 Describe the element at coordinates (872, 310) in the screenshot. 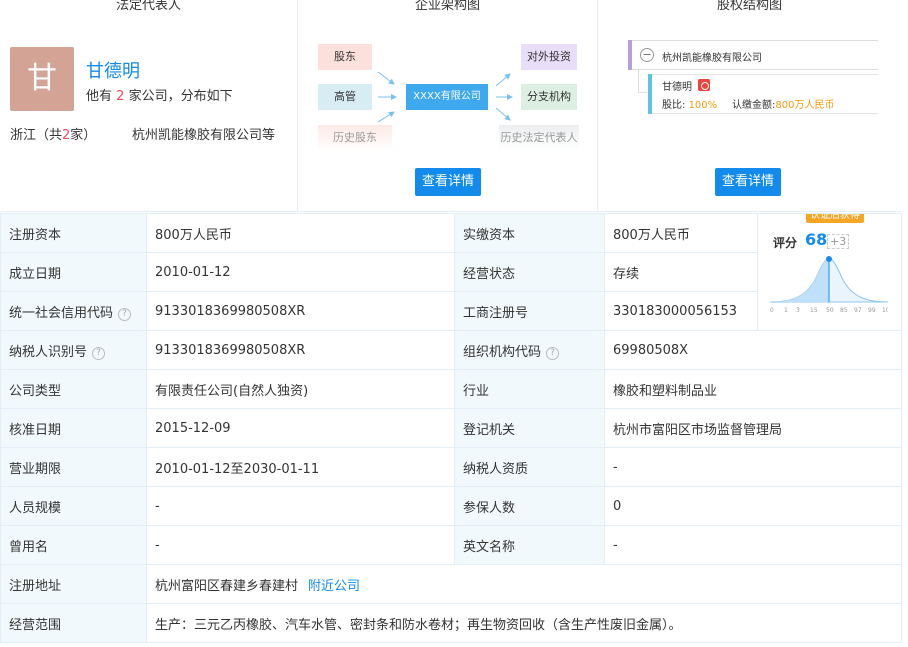

I see `score-axis-tick: 99` at that location.